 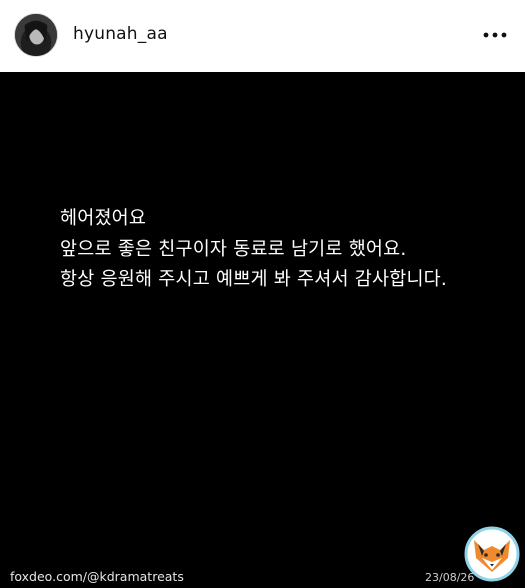 What do you see at coordinates (492, 554) in the screenshot?
I see `fox-logo-icon` at bounding box center [492, 554].